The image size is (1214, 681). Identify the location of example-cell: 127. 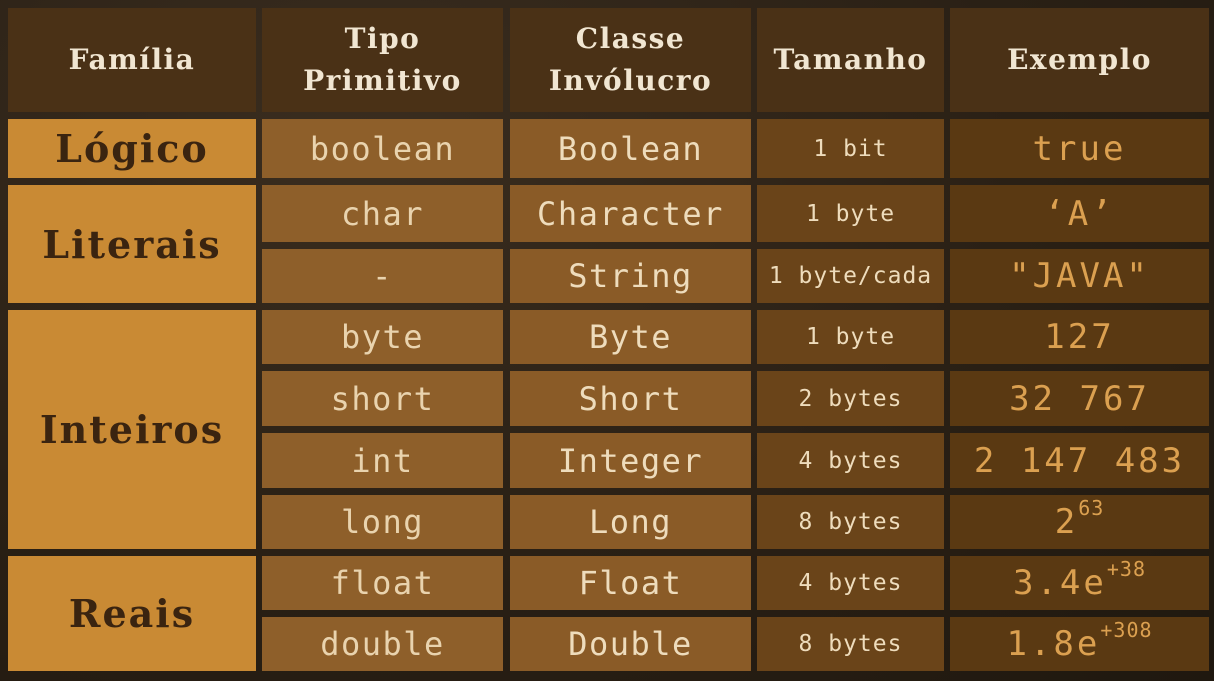
(1079, 337).